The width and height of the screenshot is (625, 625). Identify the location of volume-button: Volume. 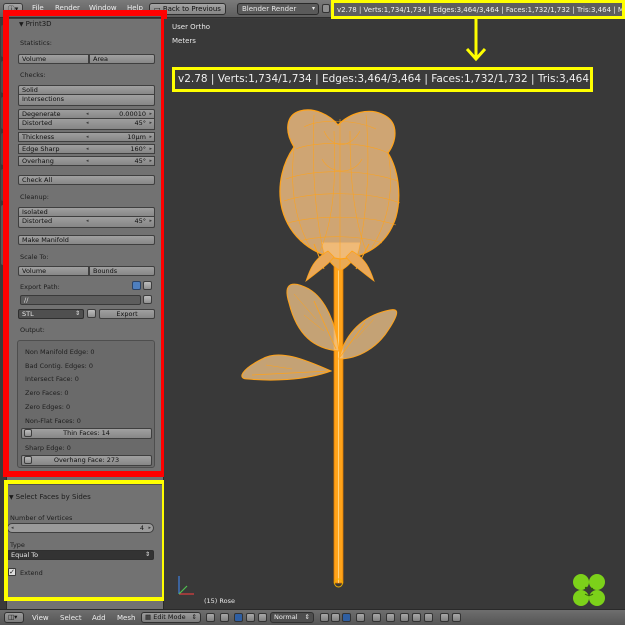
(53, 59).